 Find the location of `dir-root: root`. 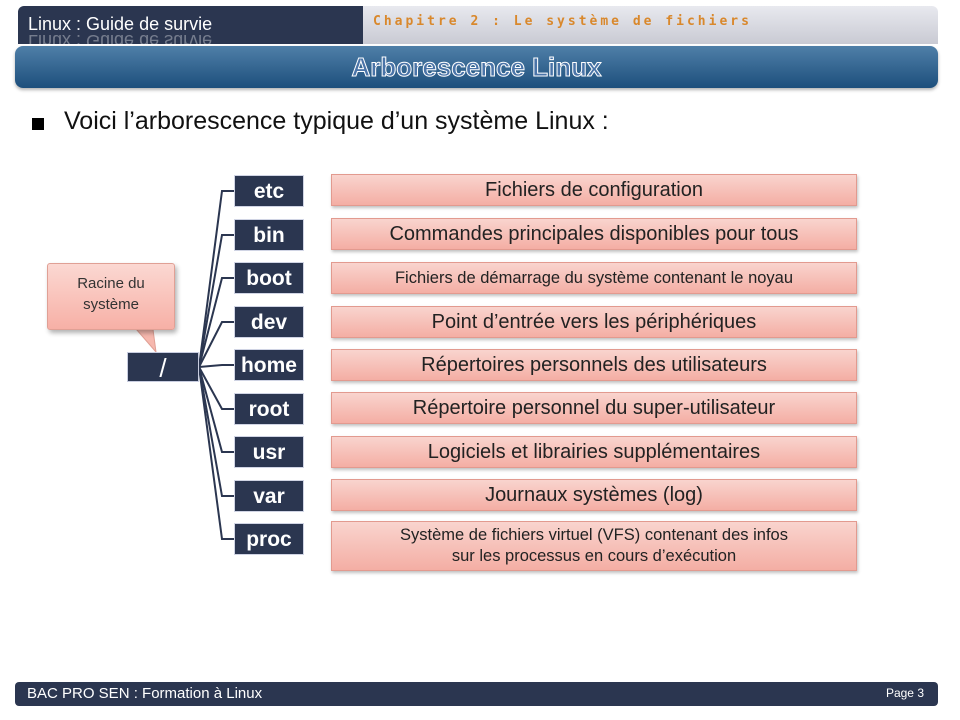

dir-root: root is located at coordinates (269, 409).